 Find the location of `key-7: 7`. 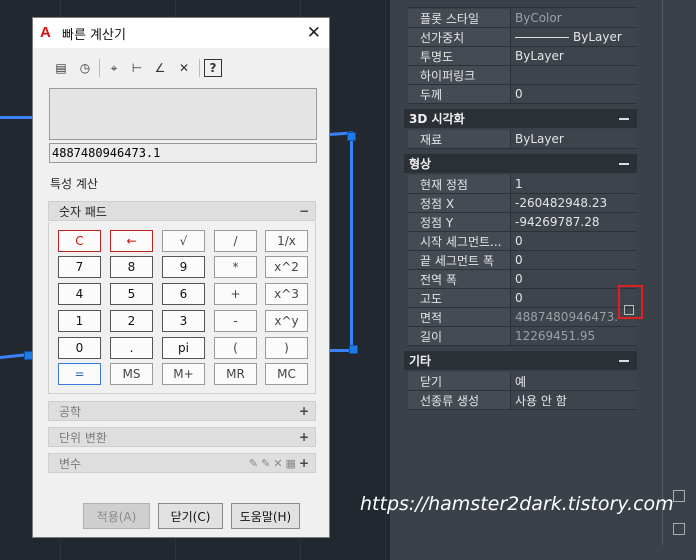

key-7: 7 is located at coordinates (79, 267).